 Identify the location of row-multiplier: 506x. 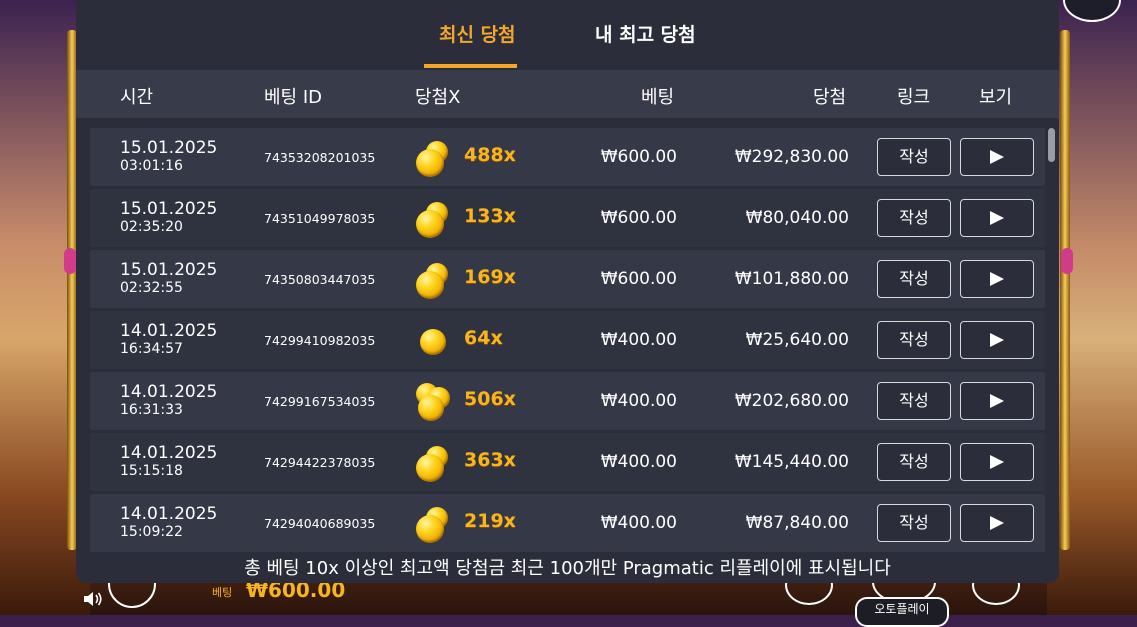
(490, 399).